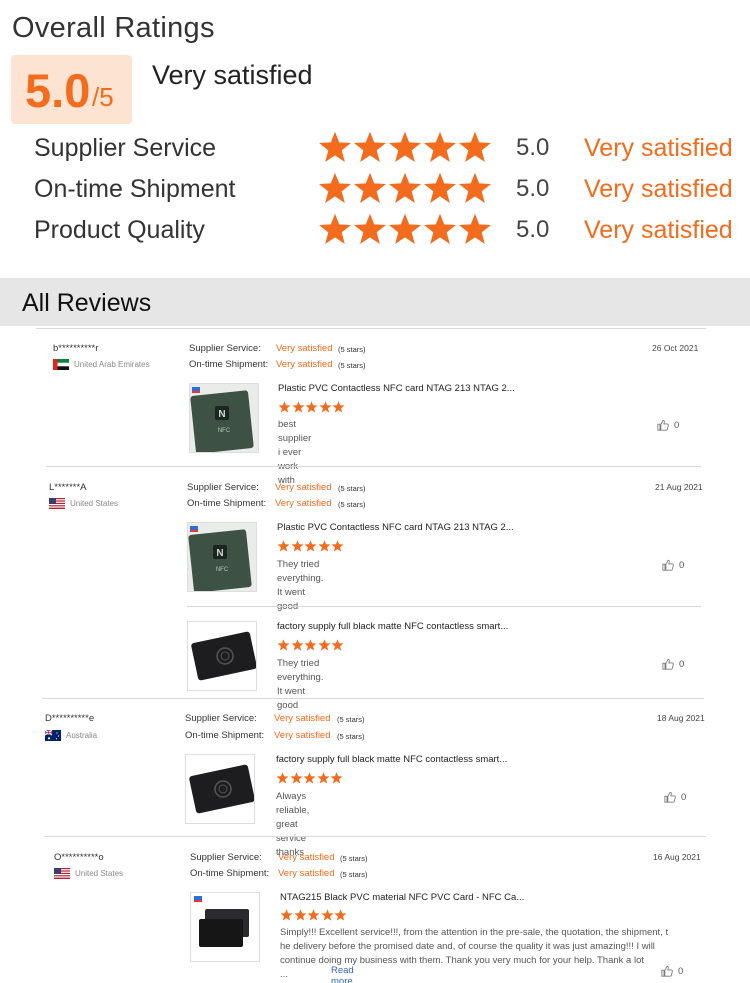 The height and width of the screenshot is (983, 750). Describe the element at coordinates (354, 858) in the screenshot. I see `supplier-service-stars: (5 stars)` at that location.